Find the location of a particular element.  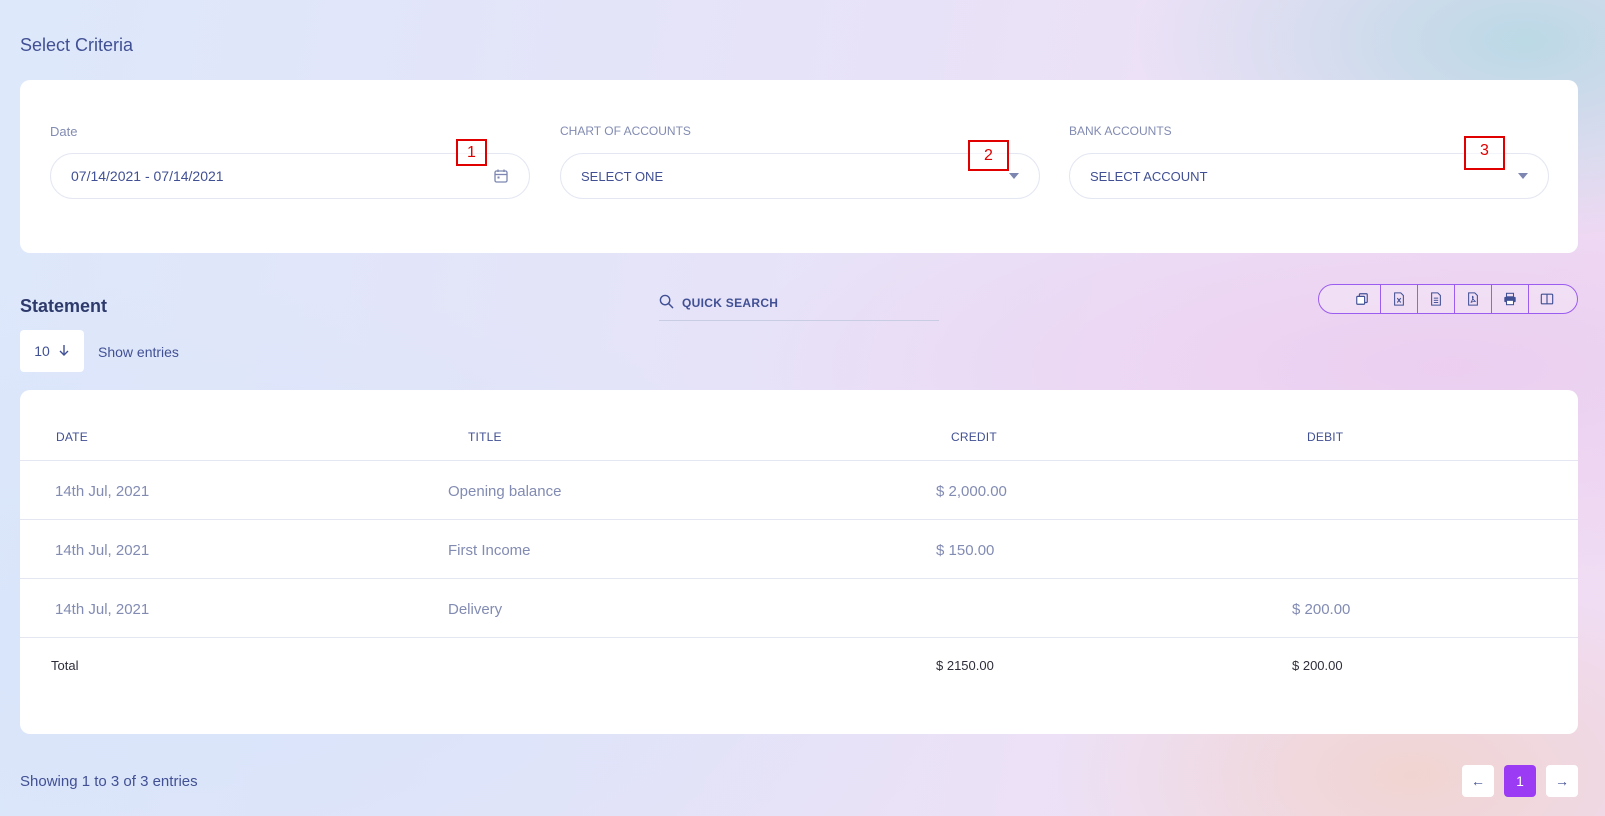

total-debit: $ 200.00 is located at coordinates (1317, 665).